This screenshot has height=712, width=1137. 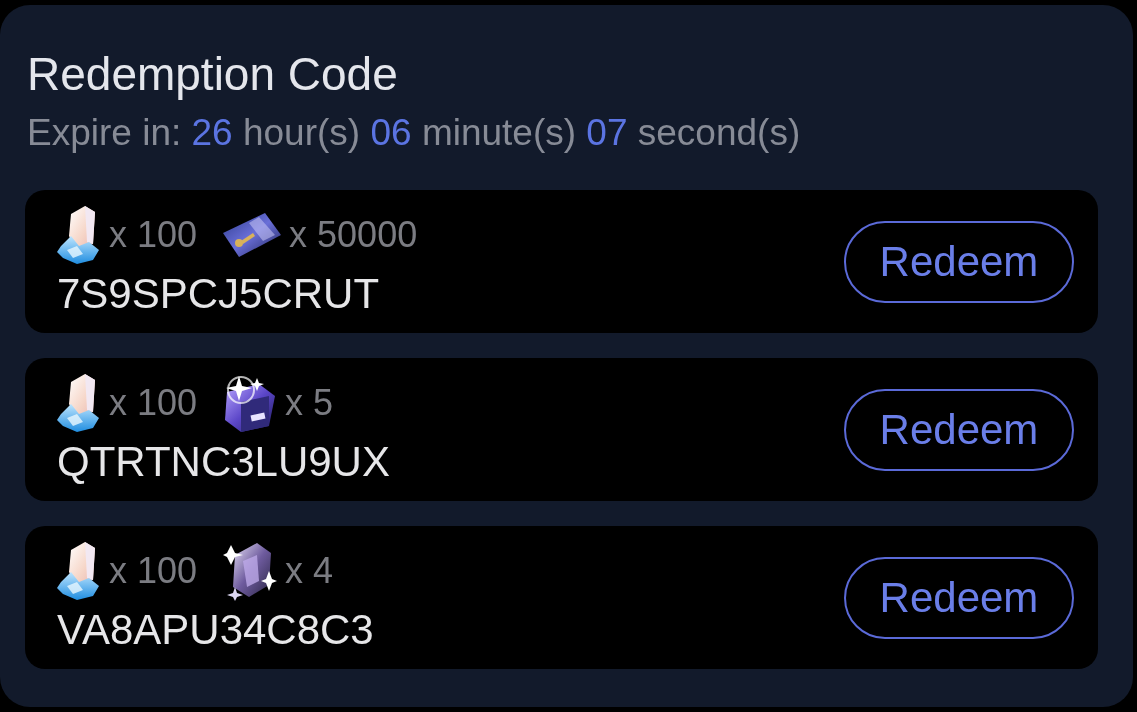 I want to click on sparkle-cube-icon, so click(x=250, y=402).